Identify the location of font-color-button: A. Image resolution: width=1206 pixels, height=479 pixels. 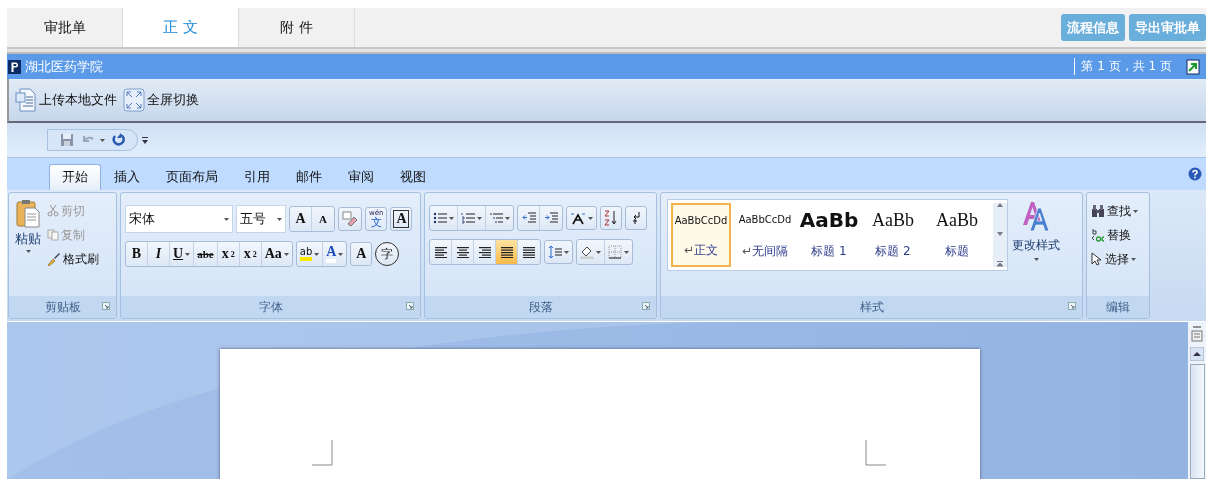
(335, 254).